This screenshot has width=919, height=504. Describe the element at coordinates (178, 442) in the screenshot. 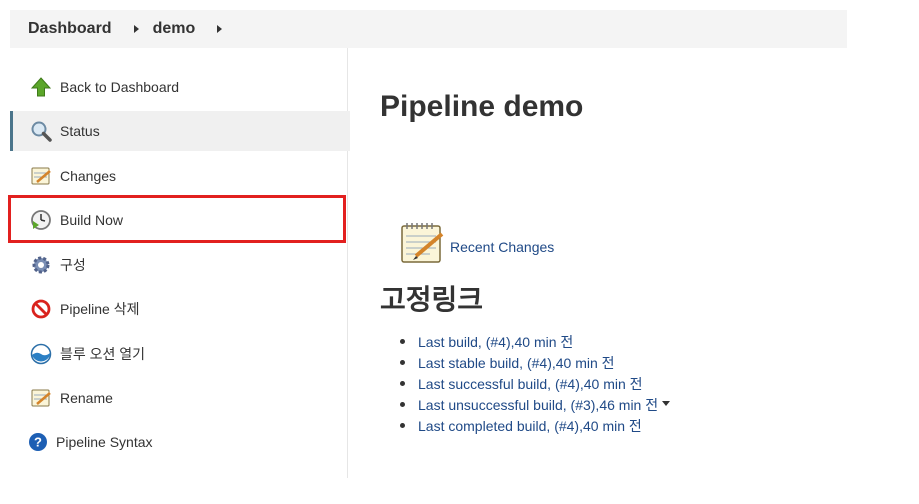

I see `sidebar-item-pipeline-syntax: ? Pipeline Syntax` at that location.